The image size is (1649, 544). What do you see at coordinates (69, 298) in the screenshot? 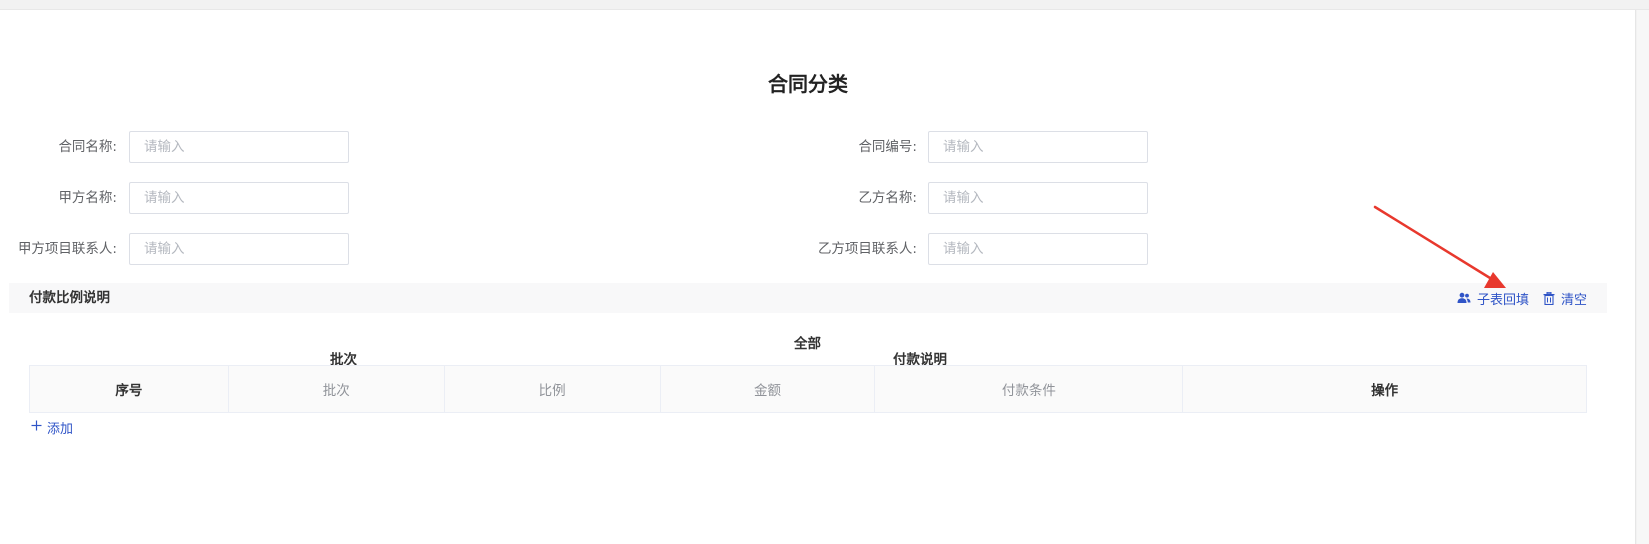
I see `section-title: 付款比例说明` at bounding box center [69, 298].